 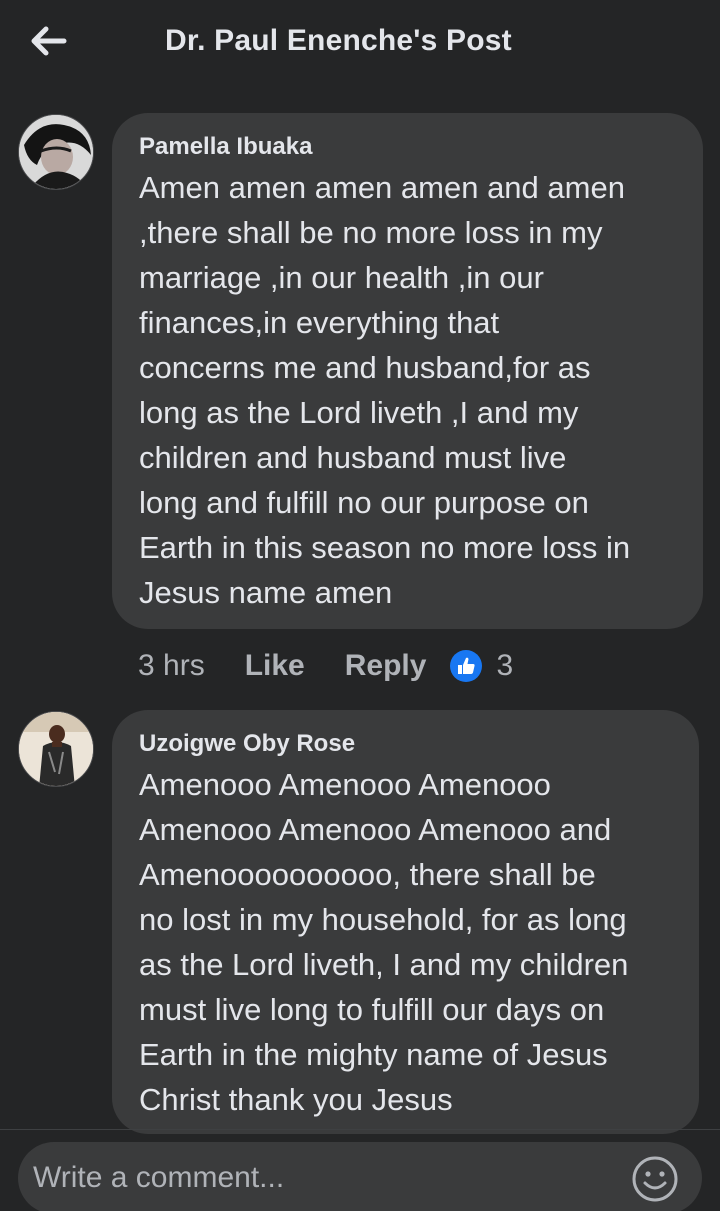 I want to click on back-button, so click(x=48, y=41).